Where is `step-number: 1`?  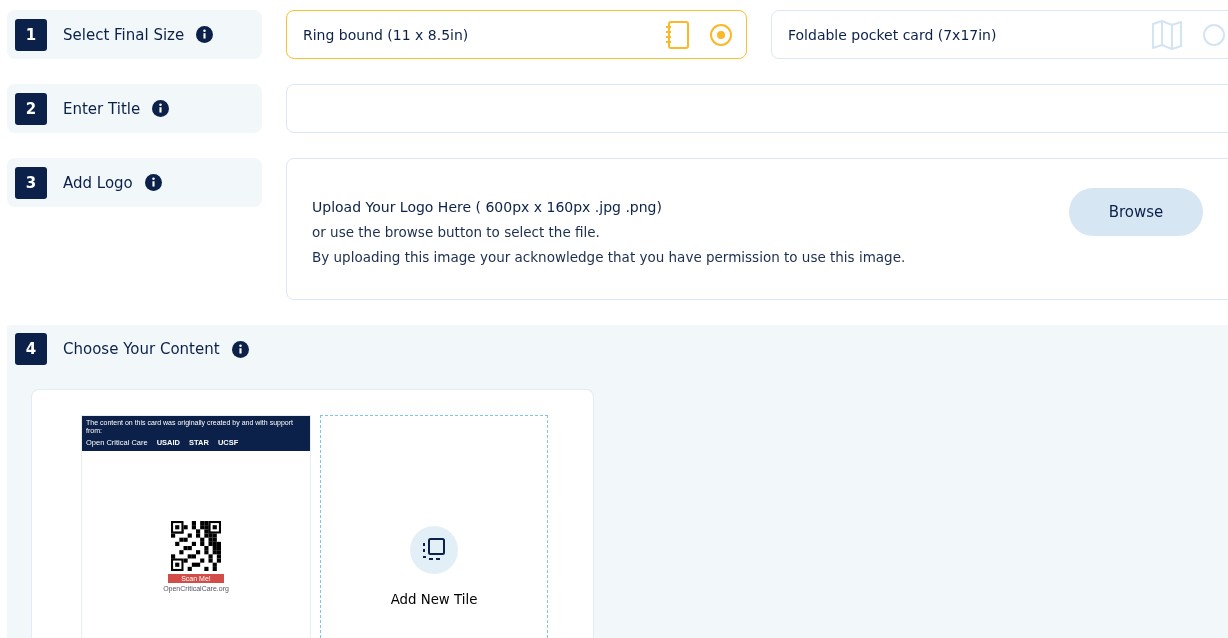
step-number: 1 is located at coordinates (31, 34).